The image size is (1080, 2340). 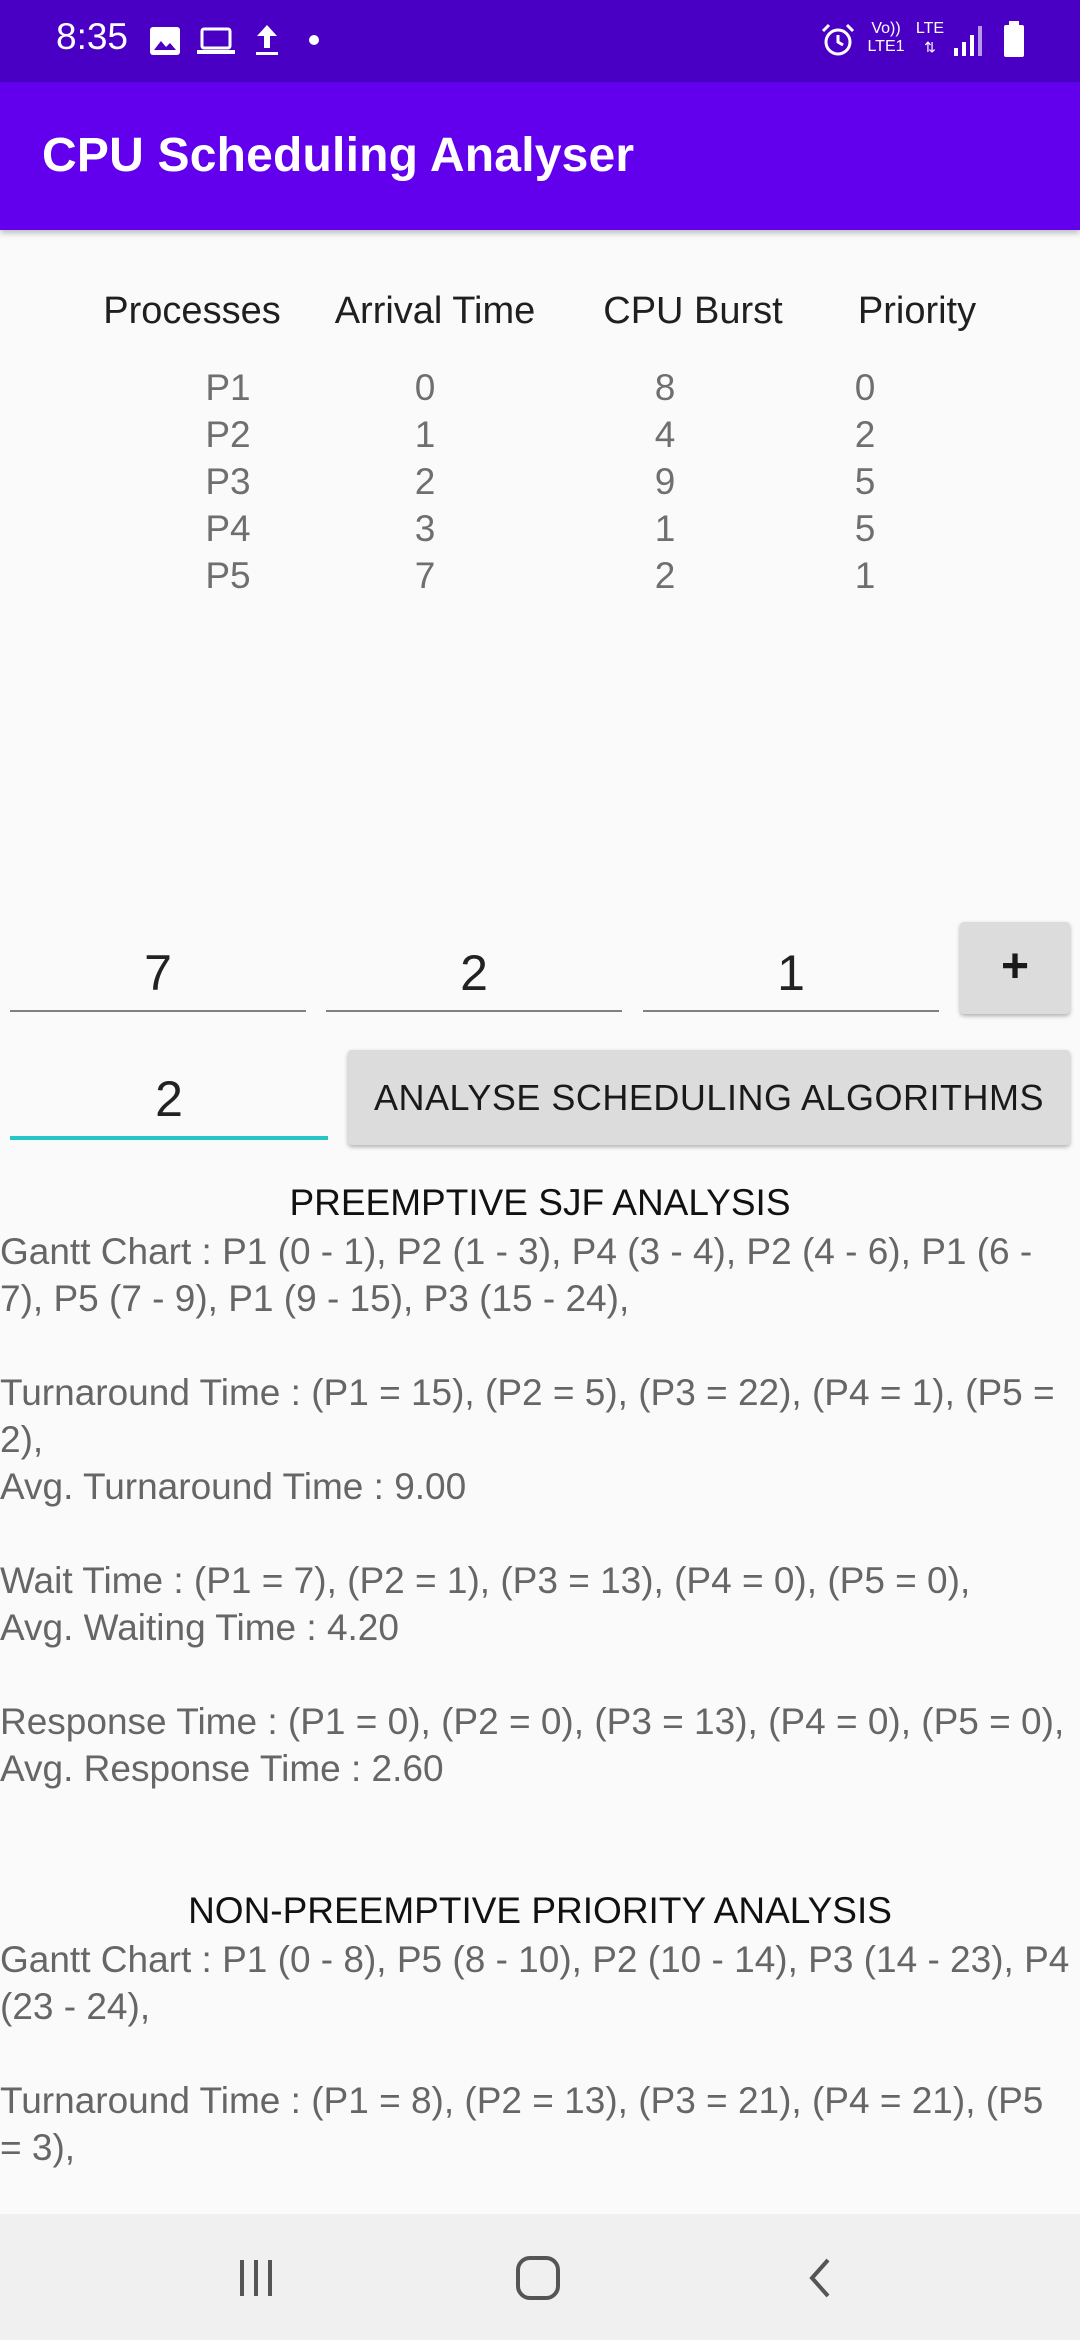 I want to click on upload-icon, so click(x=267, y=40).